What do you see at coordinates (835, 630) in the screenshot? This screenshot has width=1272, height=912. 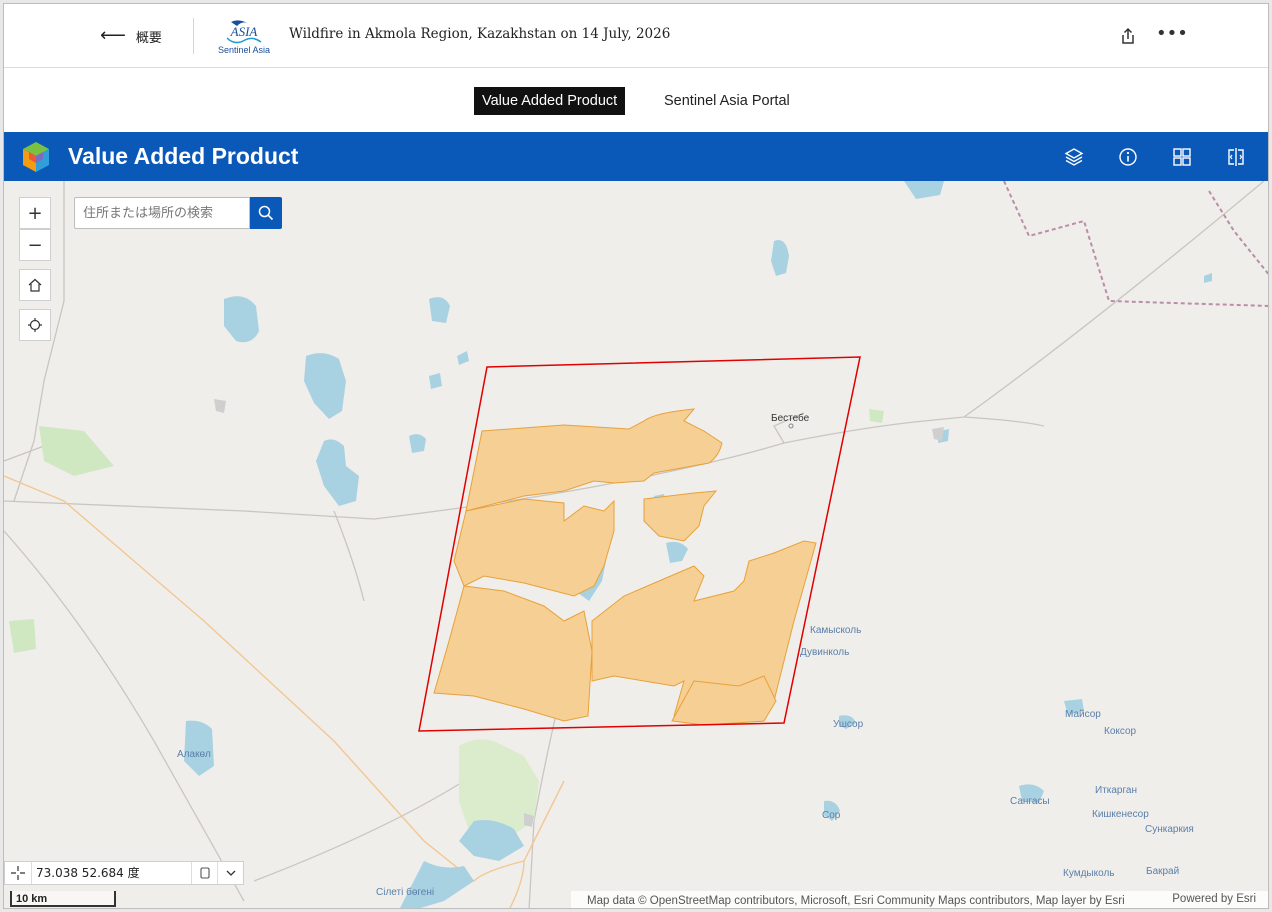 I see `place-label-kamyskol: Камысколь` at bounding box center [835, 630].